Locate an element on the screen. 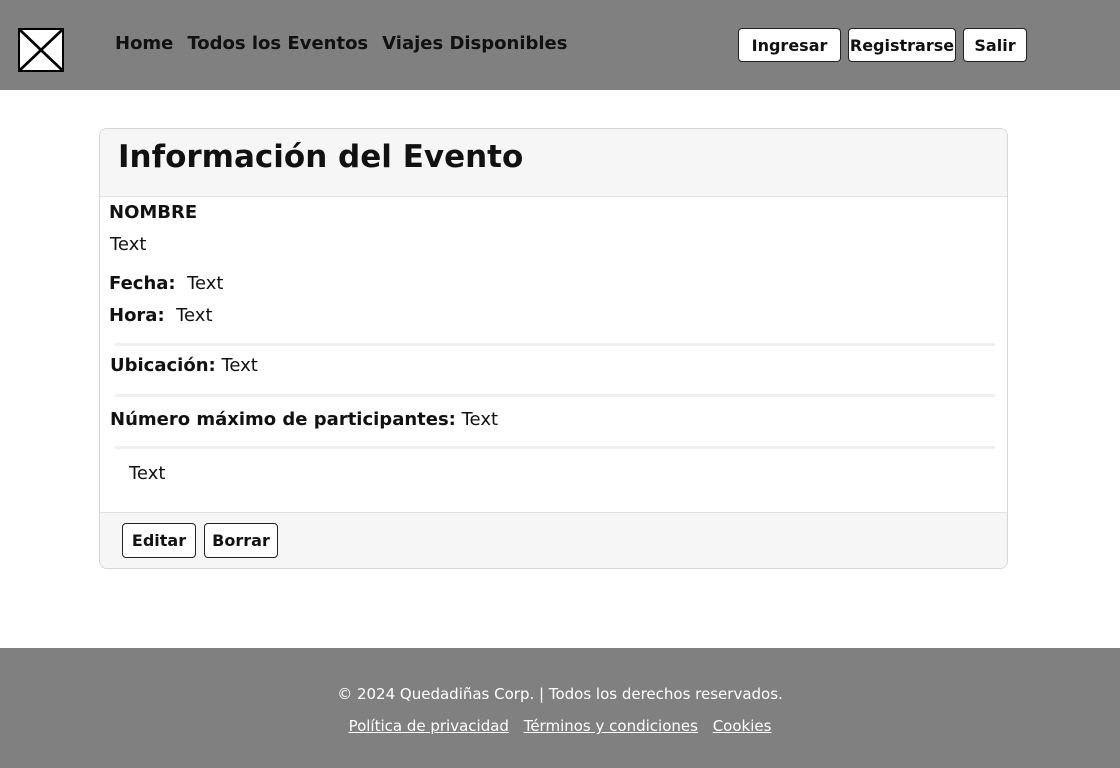 This screenshot has height=768, width=1120. event-description: Text is located at coordinates (147, 473).